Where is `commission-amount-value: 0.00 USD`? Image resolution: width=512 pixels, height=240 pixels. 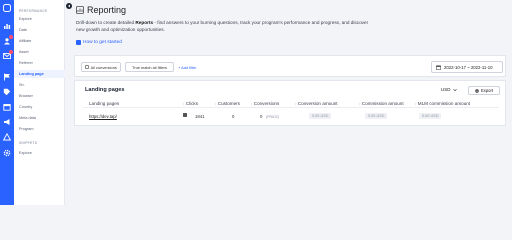 commission-amount-value: 0.00 USD is located at coordinates (376, 116).